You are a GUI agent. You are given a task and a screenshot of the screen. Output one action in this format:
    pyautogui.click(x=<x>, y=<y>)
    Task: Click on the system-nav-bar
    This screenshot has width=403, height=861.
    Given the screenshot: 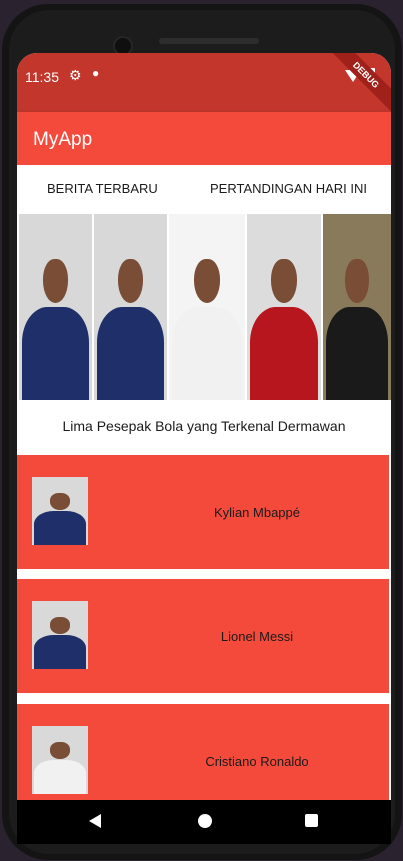 What is the action you would take?
    pyautogui.click(x=204, y=822)
    